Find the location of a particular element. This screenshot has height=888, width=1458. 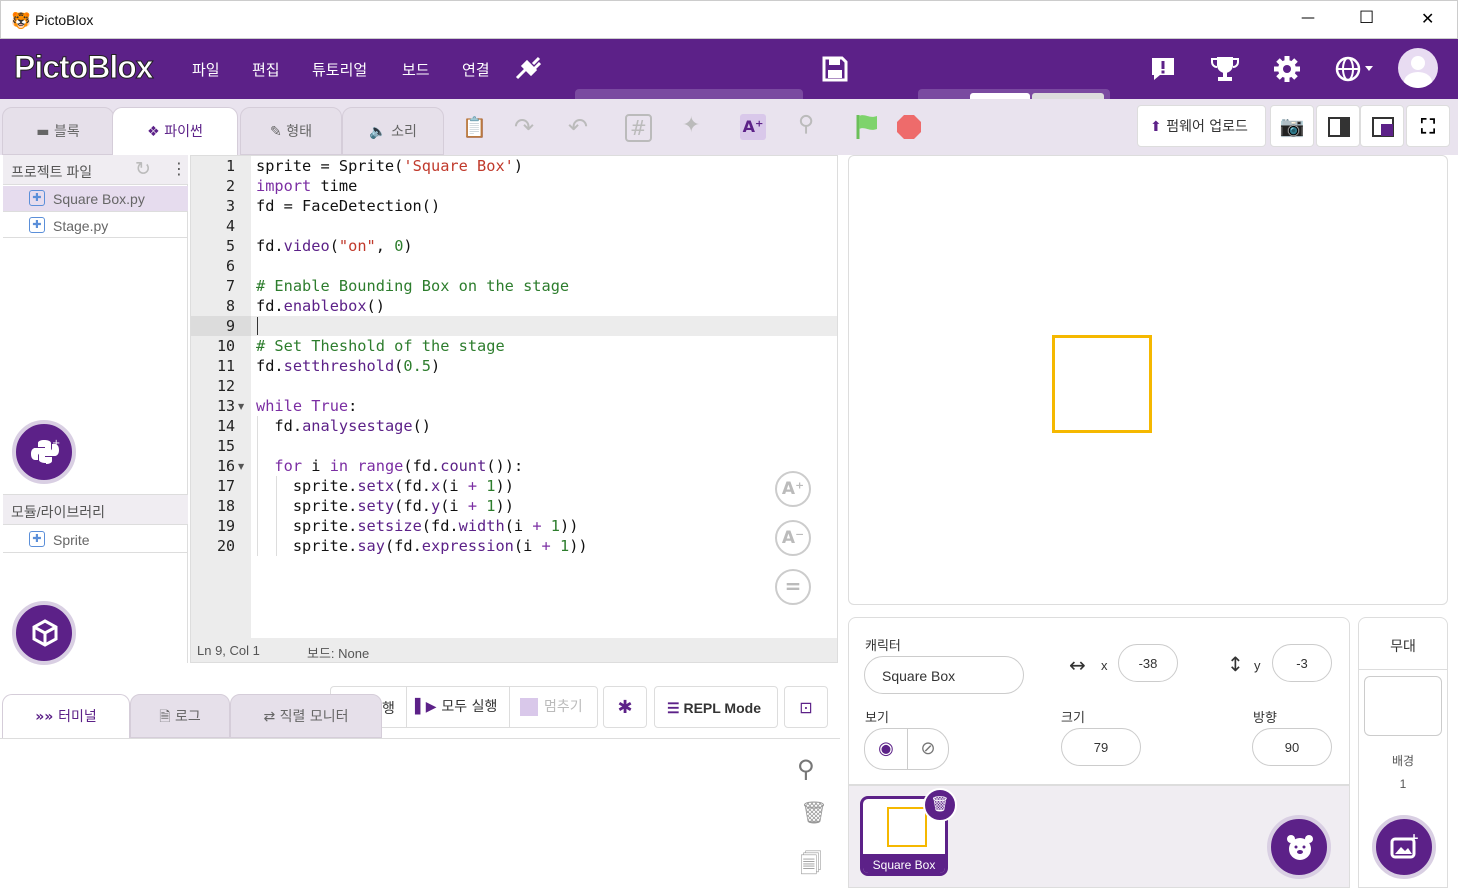

globe-icon is located at coordinates (1355, 69).